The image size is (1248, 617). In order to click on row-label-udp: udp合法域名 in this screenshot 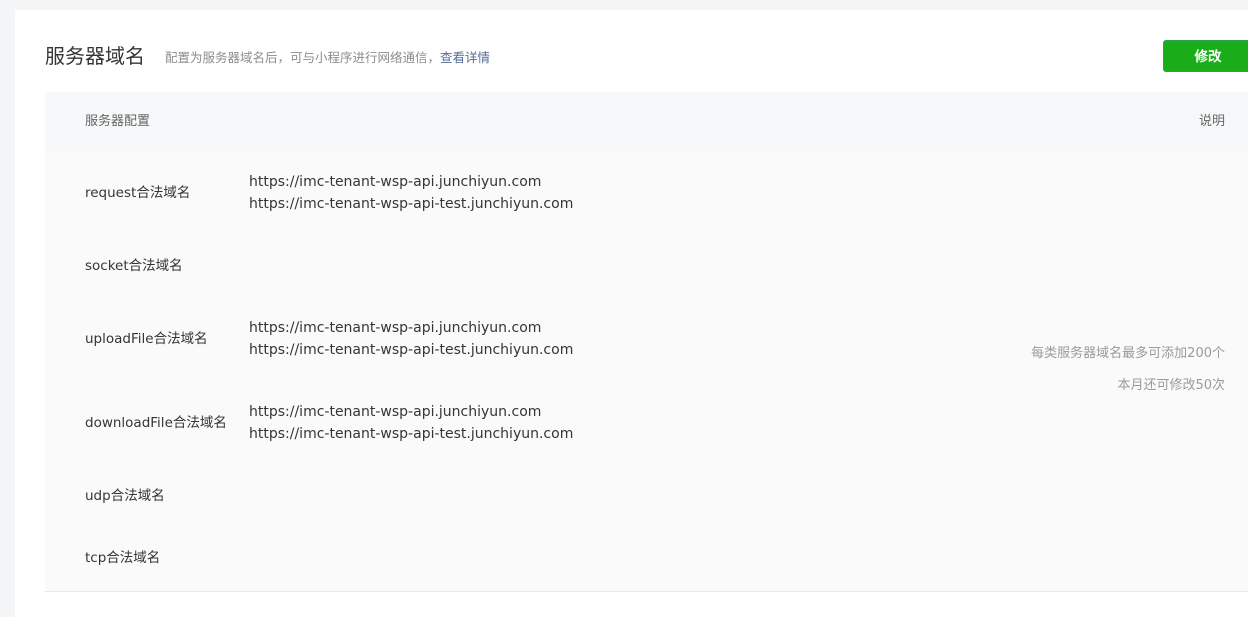, I will do `click(125, 496)`.